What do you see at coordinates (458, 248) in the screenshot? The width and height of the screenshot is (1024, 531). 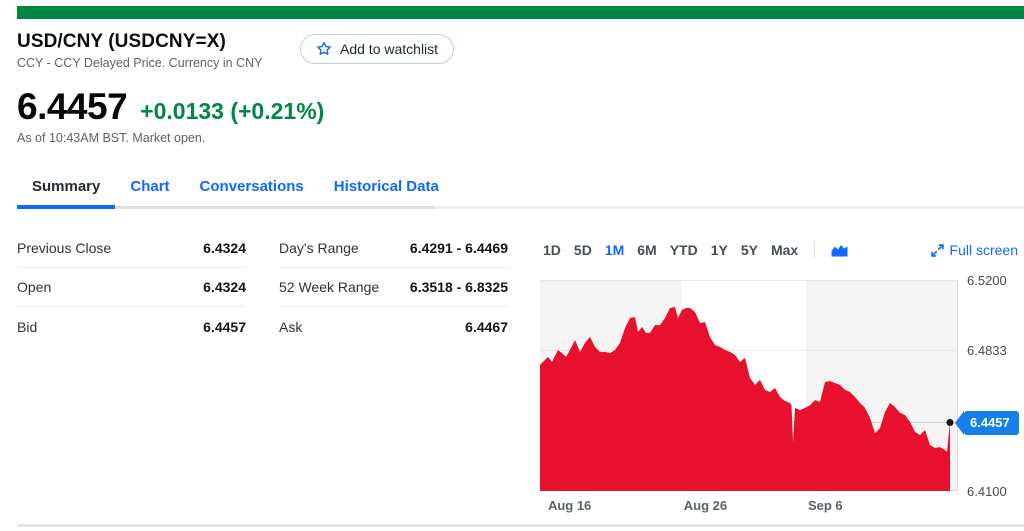 I see `stat-value: 6.4291 - 6.4469` at bounding box center [458, 248].